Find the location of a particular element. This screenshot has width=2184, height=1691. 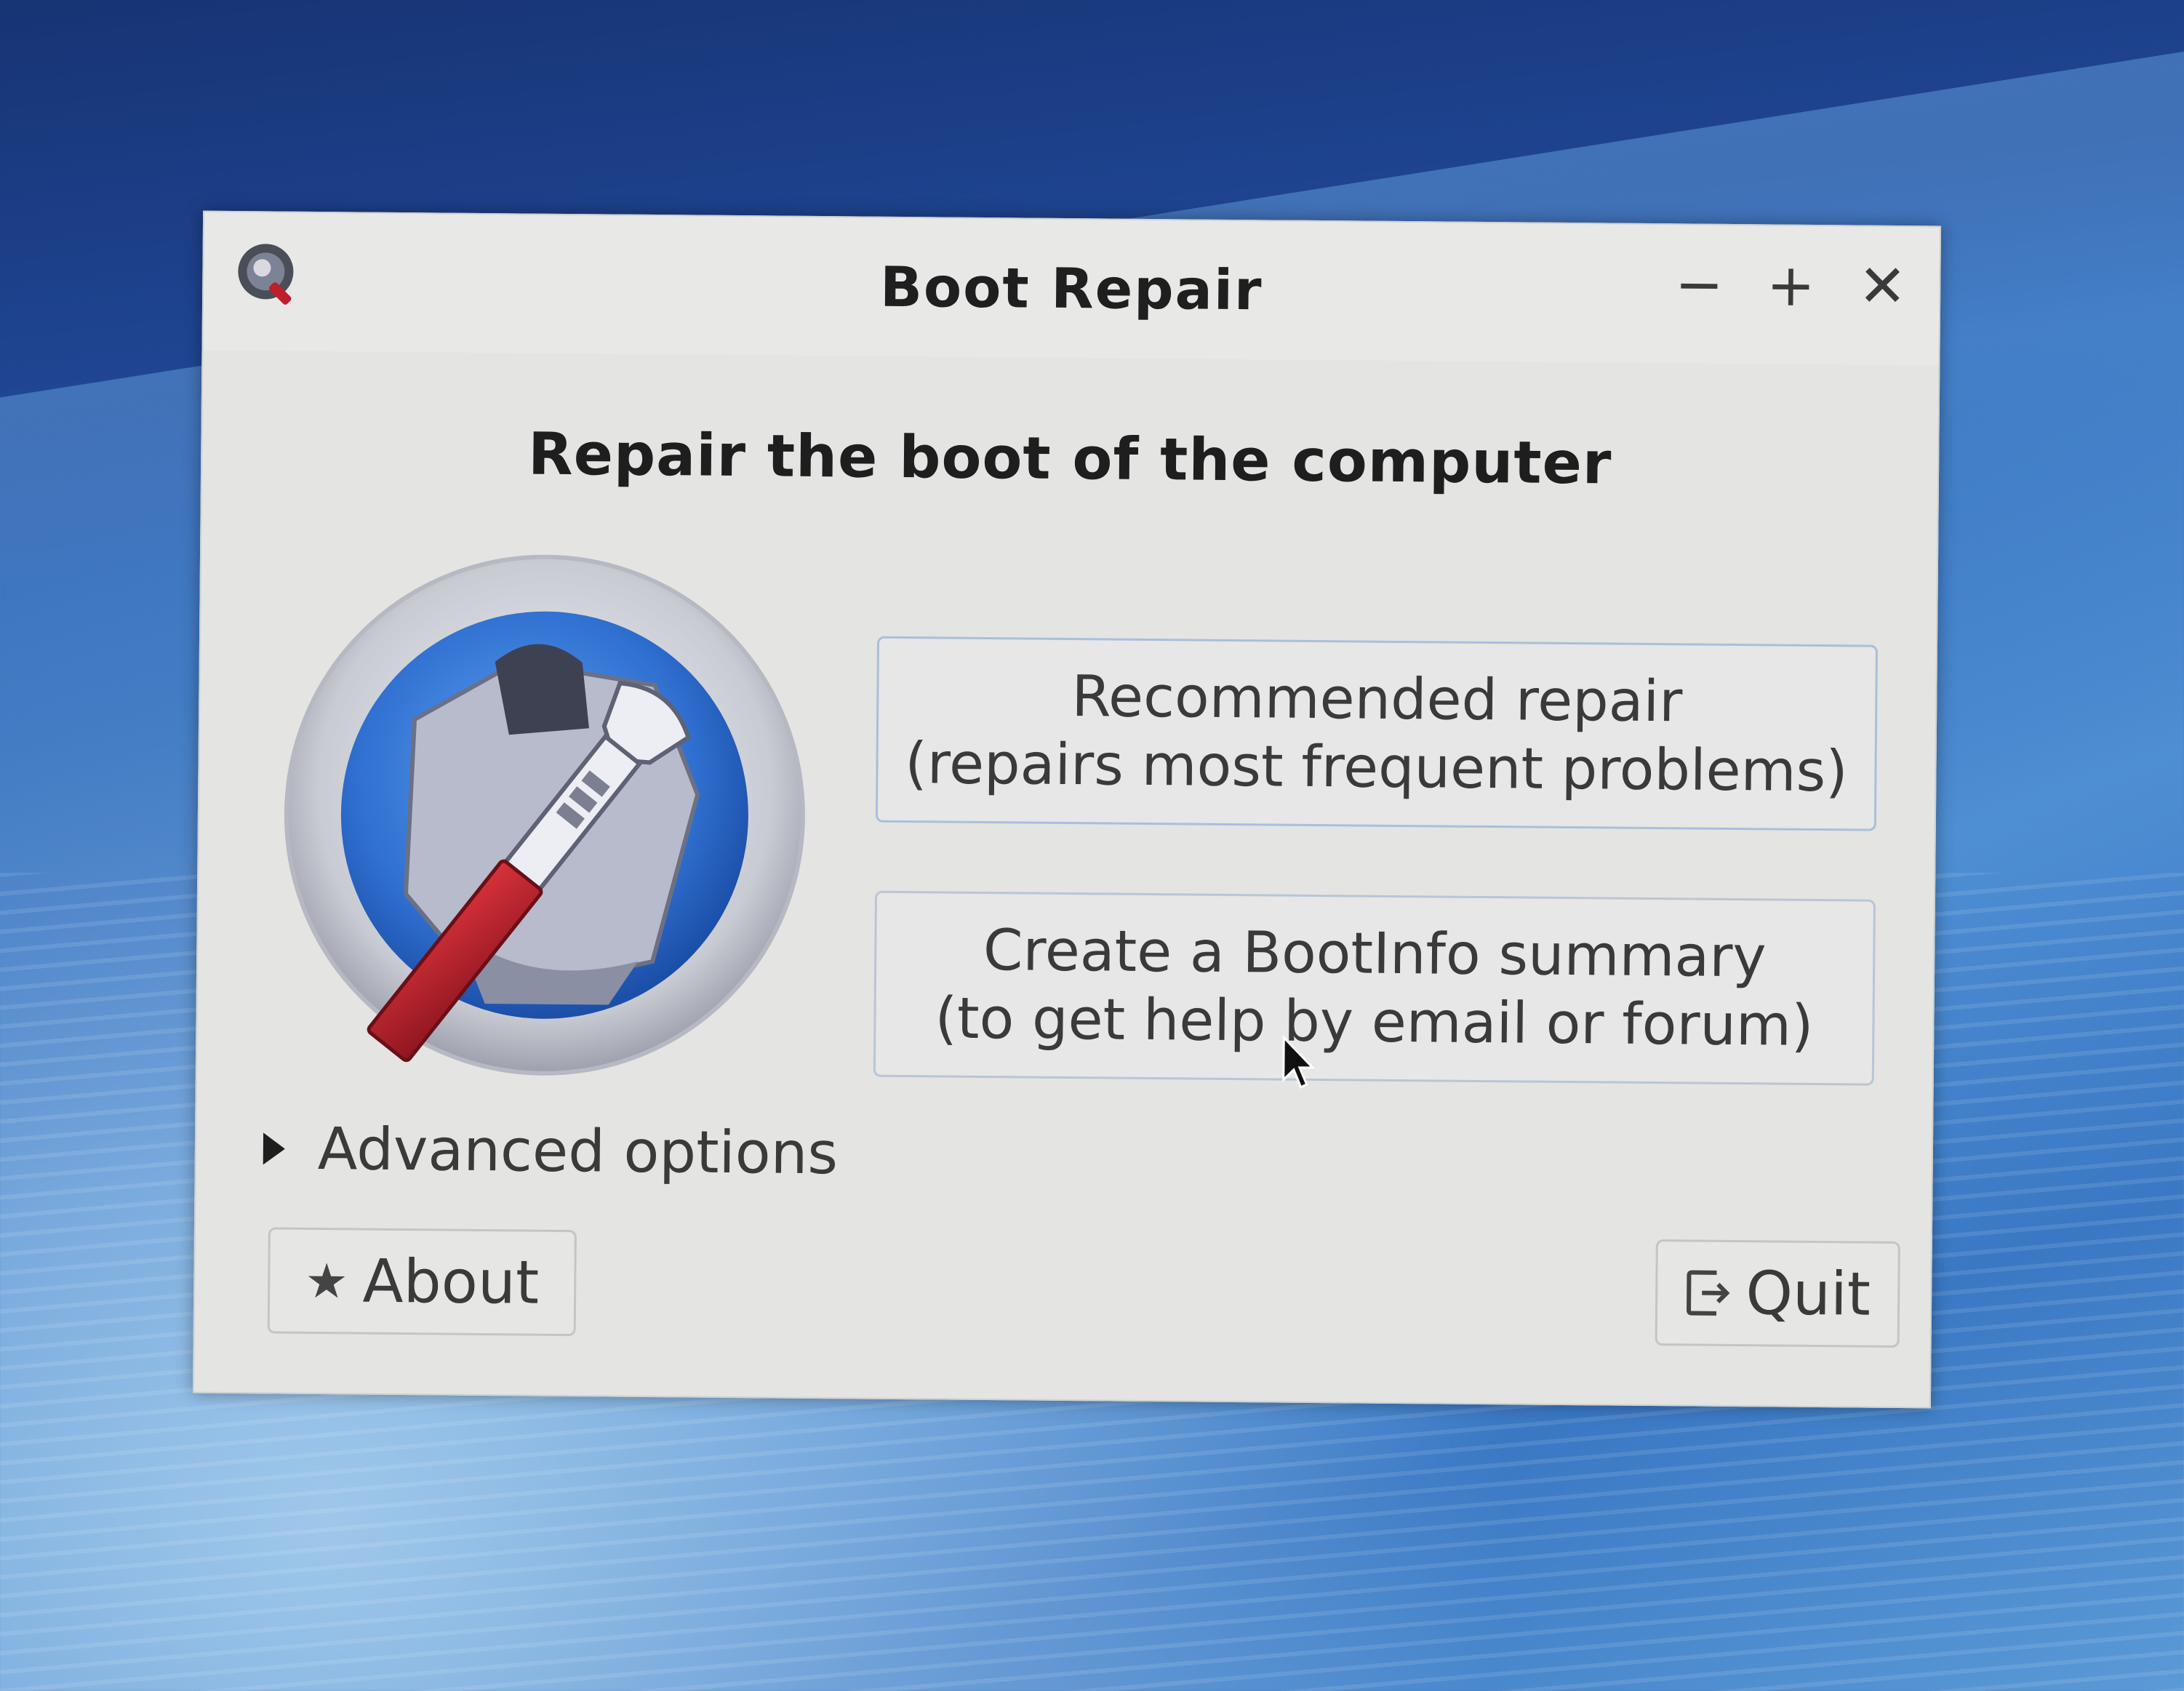

mouse-pointer-icon is located at coordinates (1299, 1061).